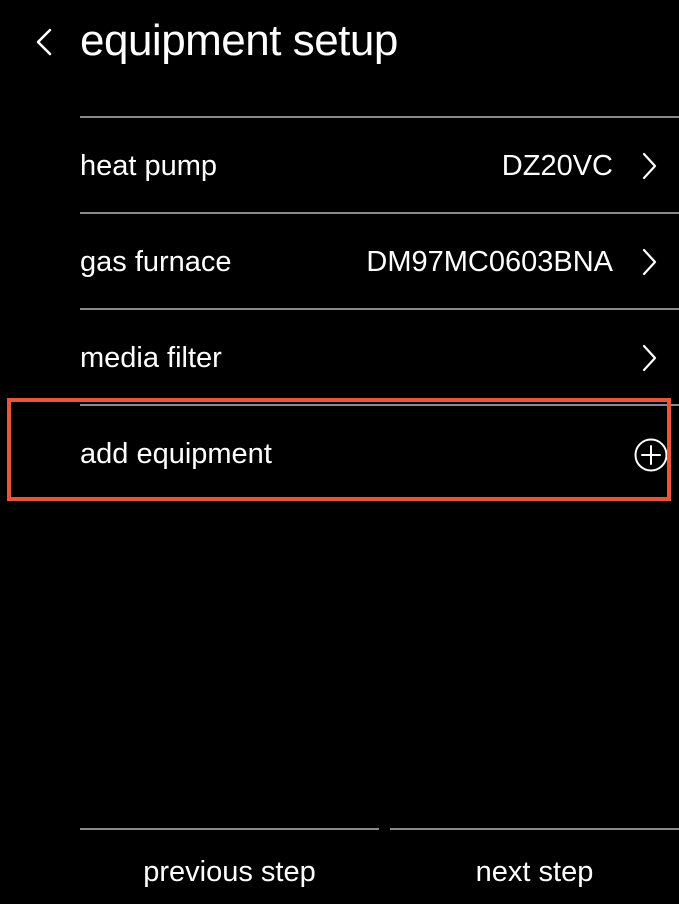 The width and height of the screenshot is (679, 904). Describe the element at coordinates (239, 40) in the screenshot. I see `page-title: equipment setup` at that location.